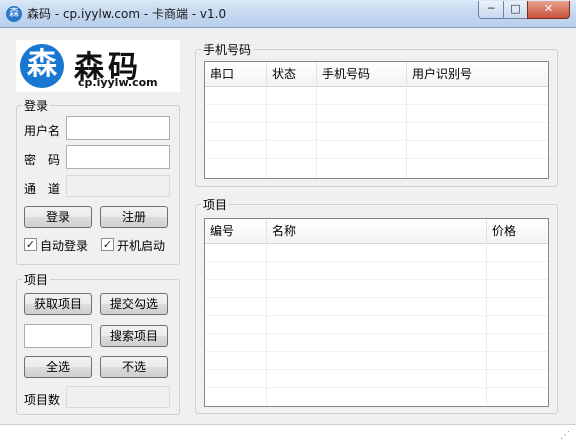  I want to click on startup-checkbox: ✓, so click(107, 244).